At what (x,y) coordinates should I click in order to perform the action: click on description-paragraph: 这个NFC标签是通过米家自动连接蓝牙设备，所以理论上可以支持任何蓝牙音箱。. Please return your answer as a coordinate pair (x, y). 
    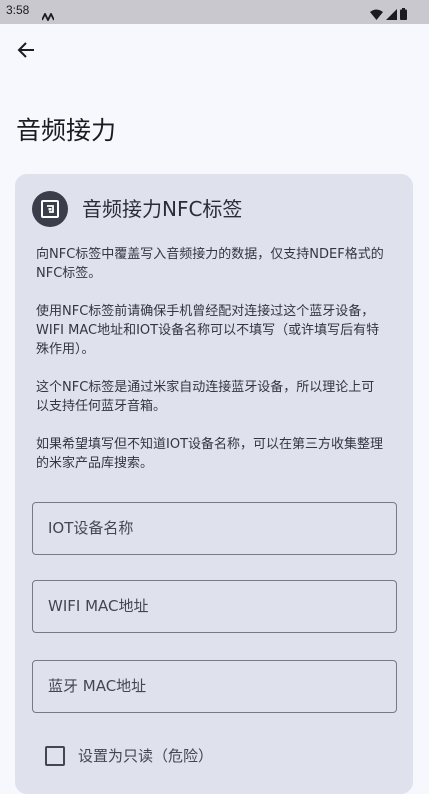
    Looking at the image, I should click on (205, 397).